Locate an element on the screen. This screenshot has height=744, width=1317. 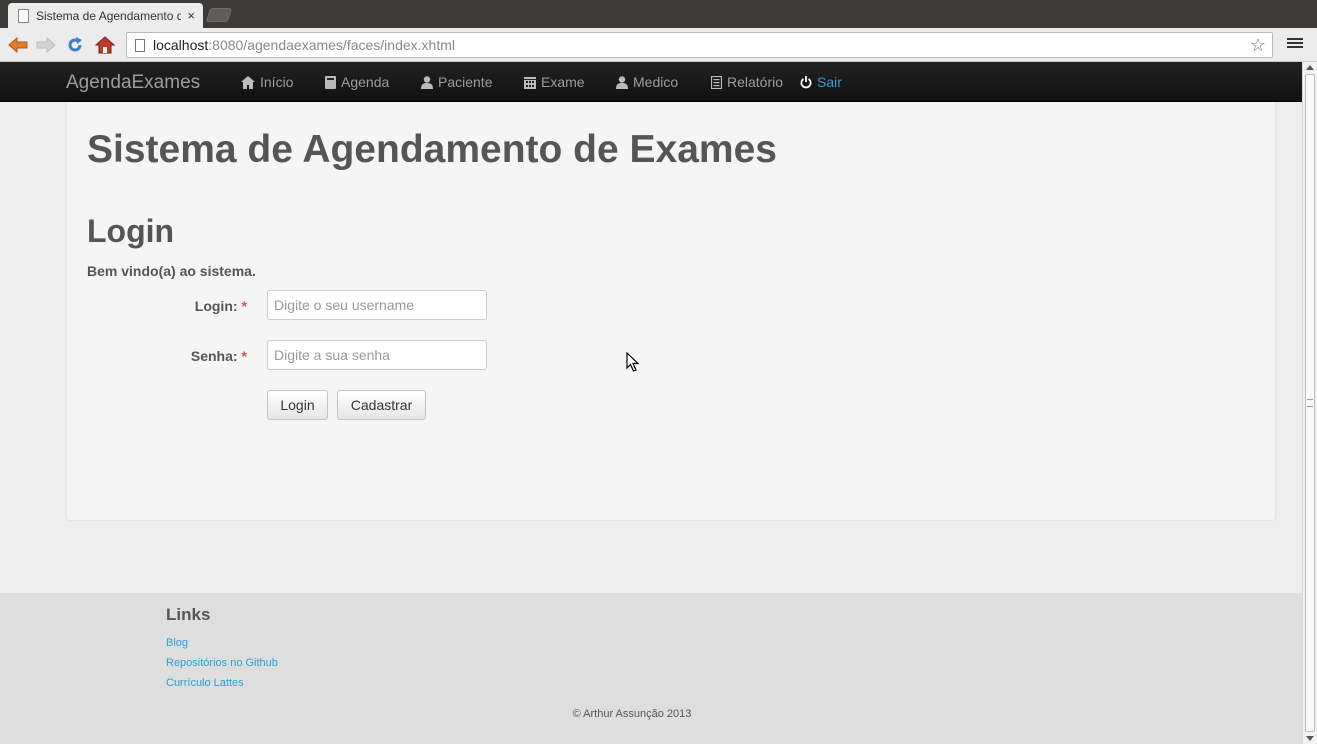
tab-close-icon: × is located at coordinates (191, 15).